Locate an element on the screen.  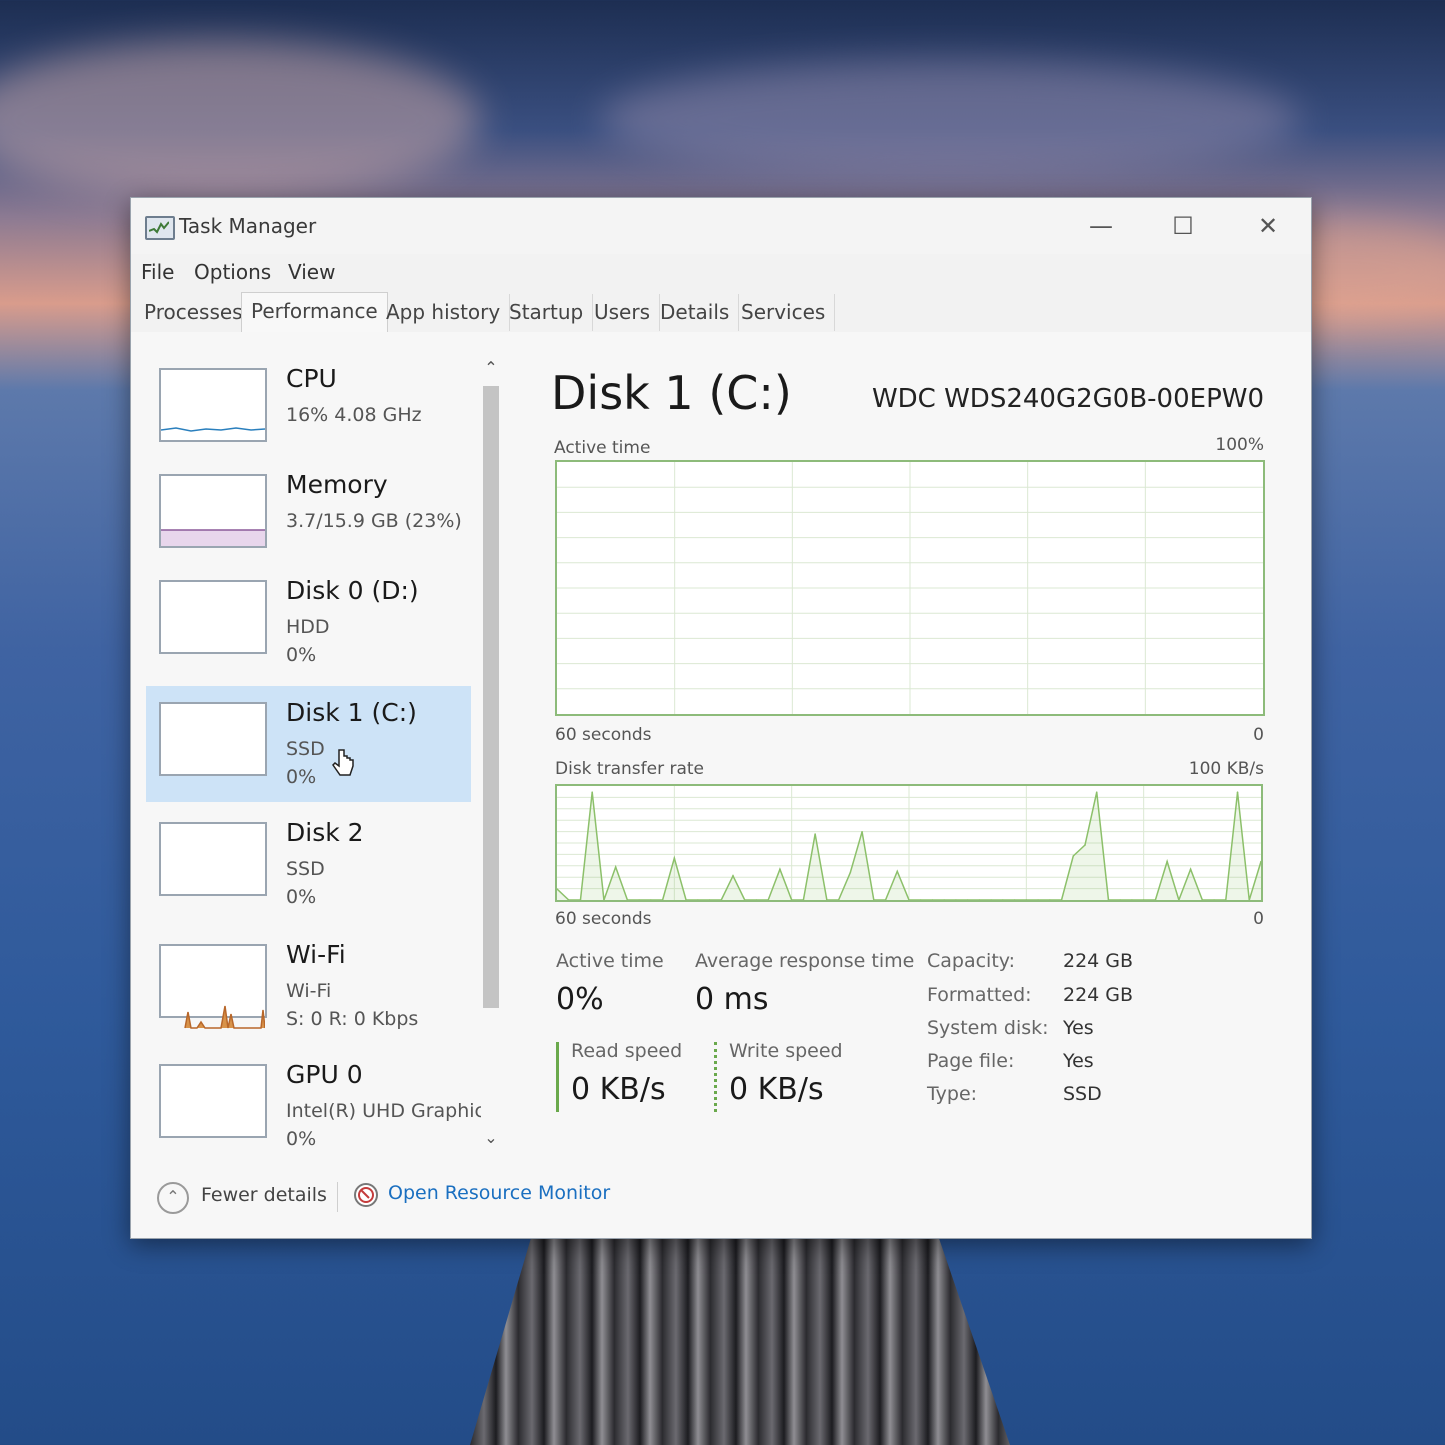
tab-startup: Startup is located at coordinates (547, 312).